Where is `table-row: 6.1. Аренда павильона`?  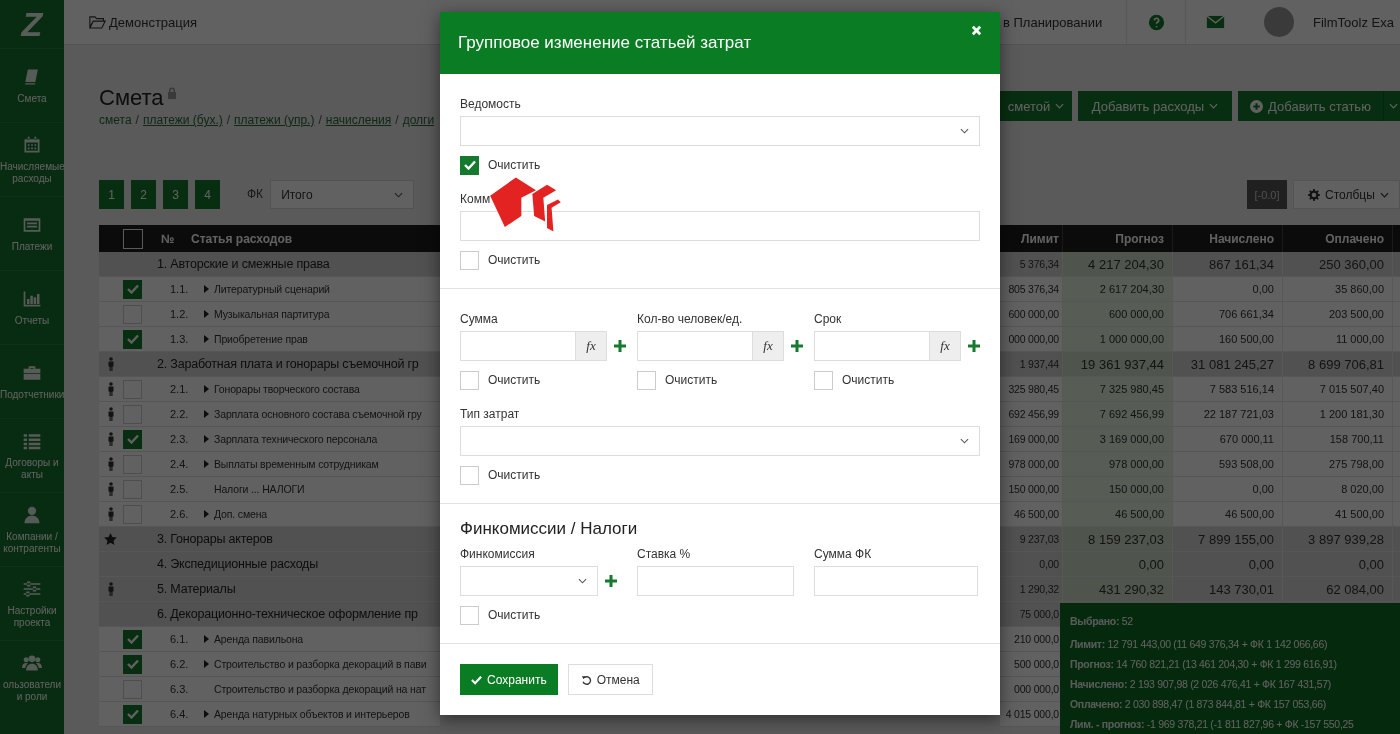
table-row: 6.1. Аренда павильона is located at coordinates (269, 639).